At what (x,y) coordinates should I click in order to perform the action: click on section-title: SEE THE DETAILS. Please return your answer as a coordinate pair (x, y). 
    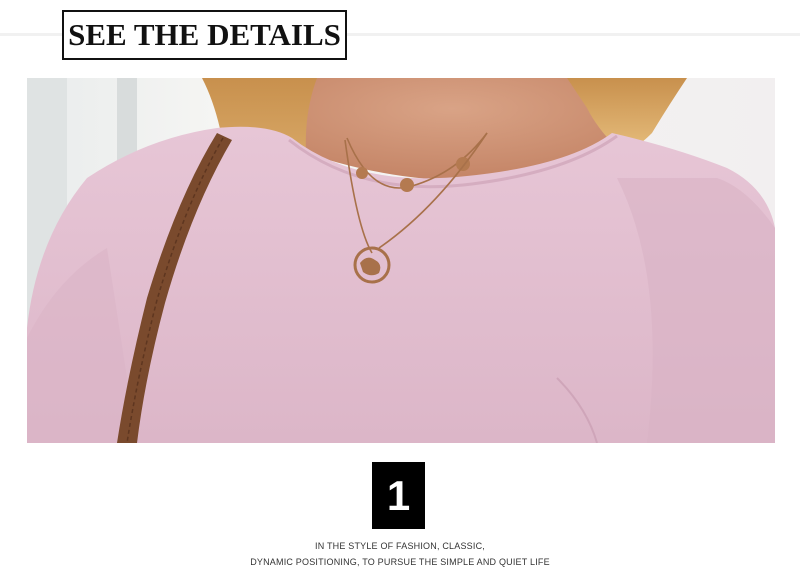
    Looking at the image, I should click on (204, 34).